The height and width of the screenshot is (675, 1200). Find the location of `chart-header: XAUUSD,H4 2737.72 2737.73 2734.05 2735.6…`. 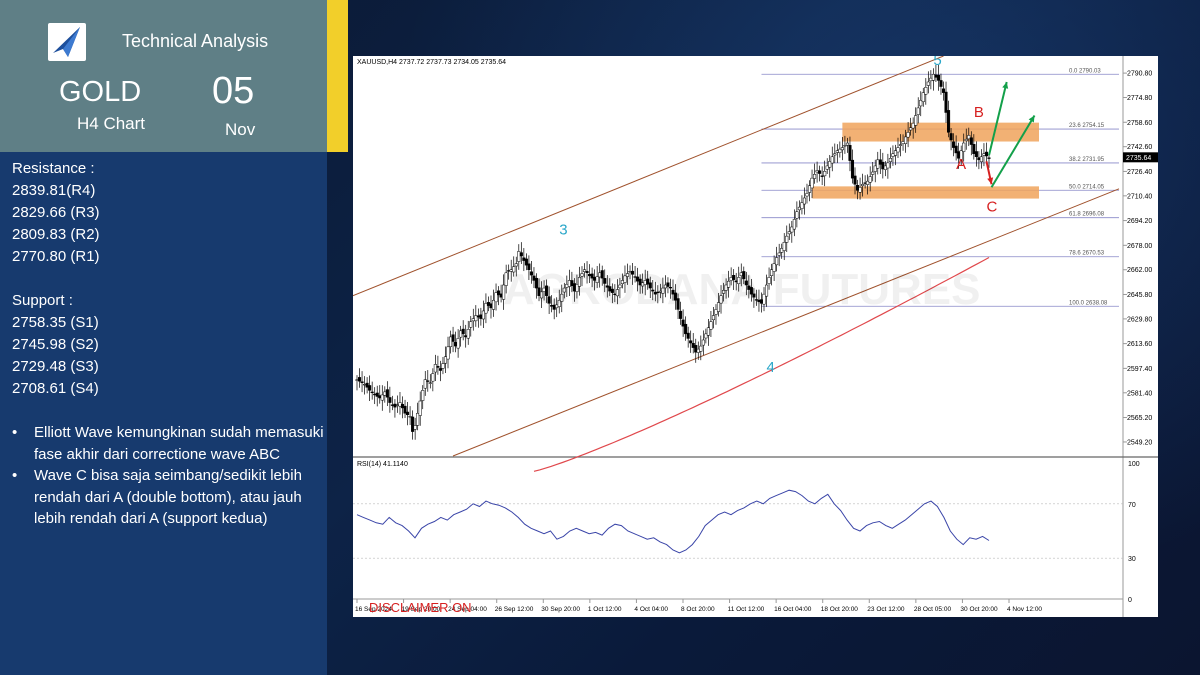

chart-header: XAUUSD,H4 2737.72 2737.73 2734.05 2735.6… is located at coordinates (431, 62).